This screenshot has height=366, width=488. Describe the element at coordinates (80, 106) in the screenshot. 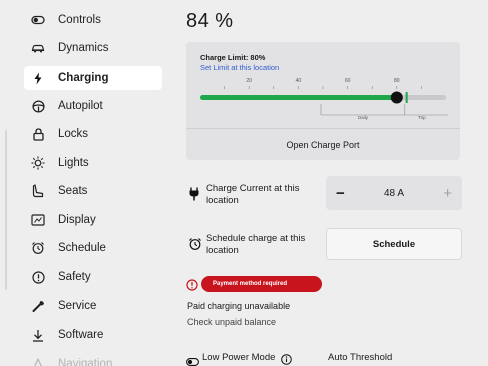

I see `sidebar-item-label: Autopilot` at that location.